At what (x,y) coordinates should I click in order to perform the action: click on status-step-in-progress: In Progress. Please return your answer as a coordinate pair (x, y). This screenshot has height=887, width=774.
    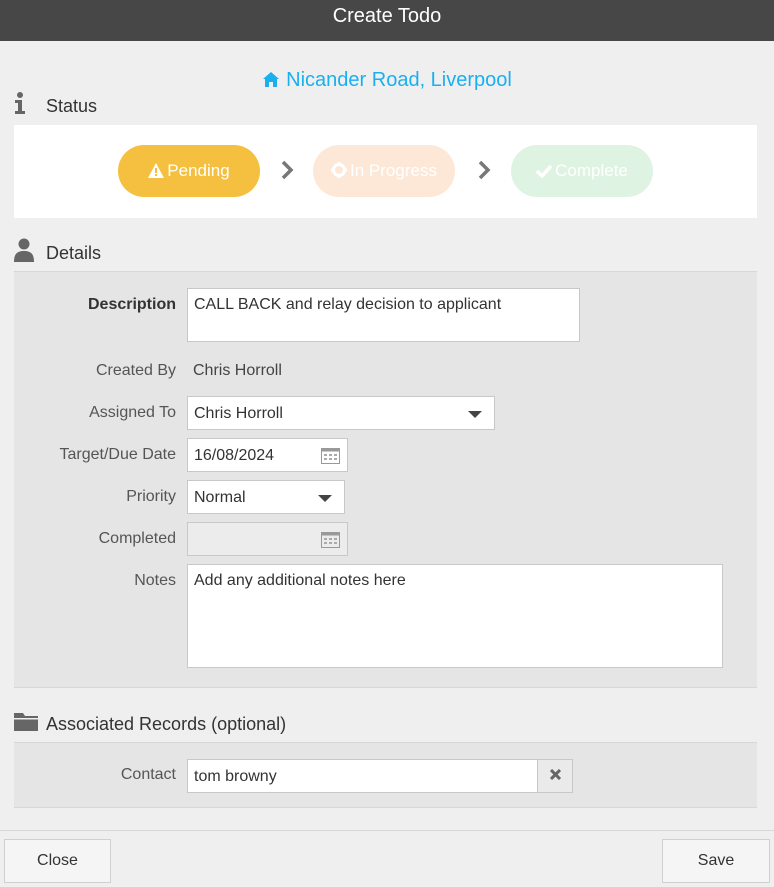
    Looking at the image, I should click on (384, 171).